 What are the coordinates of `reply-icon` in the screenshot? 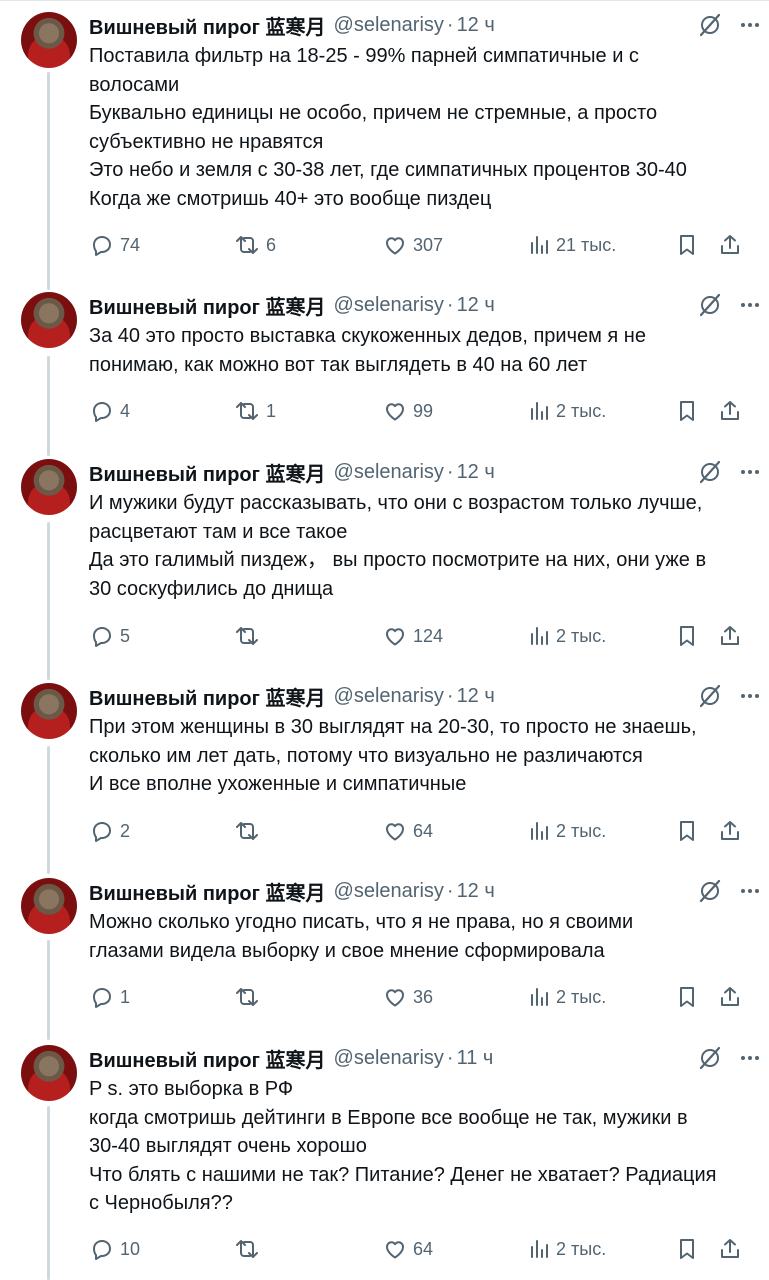 It's located at (102, 997).